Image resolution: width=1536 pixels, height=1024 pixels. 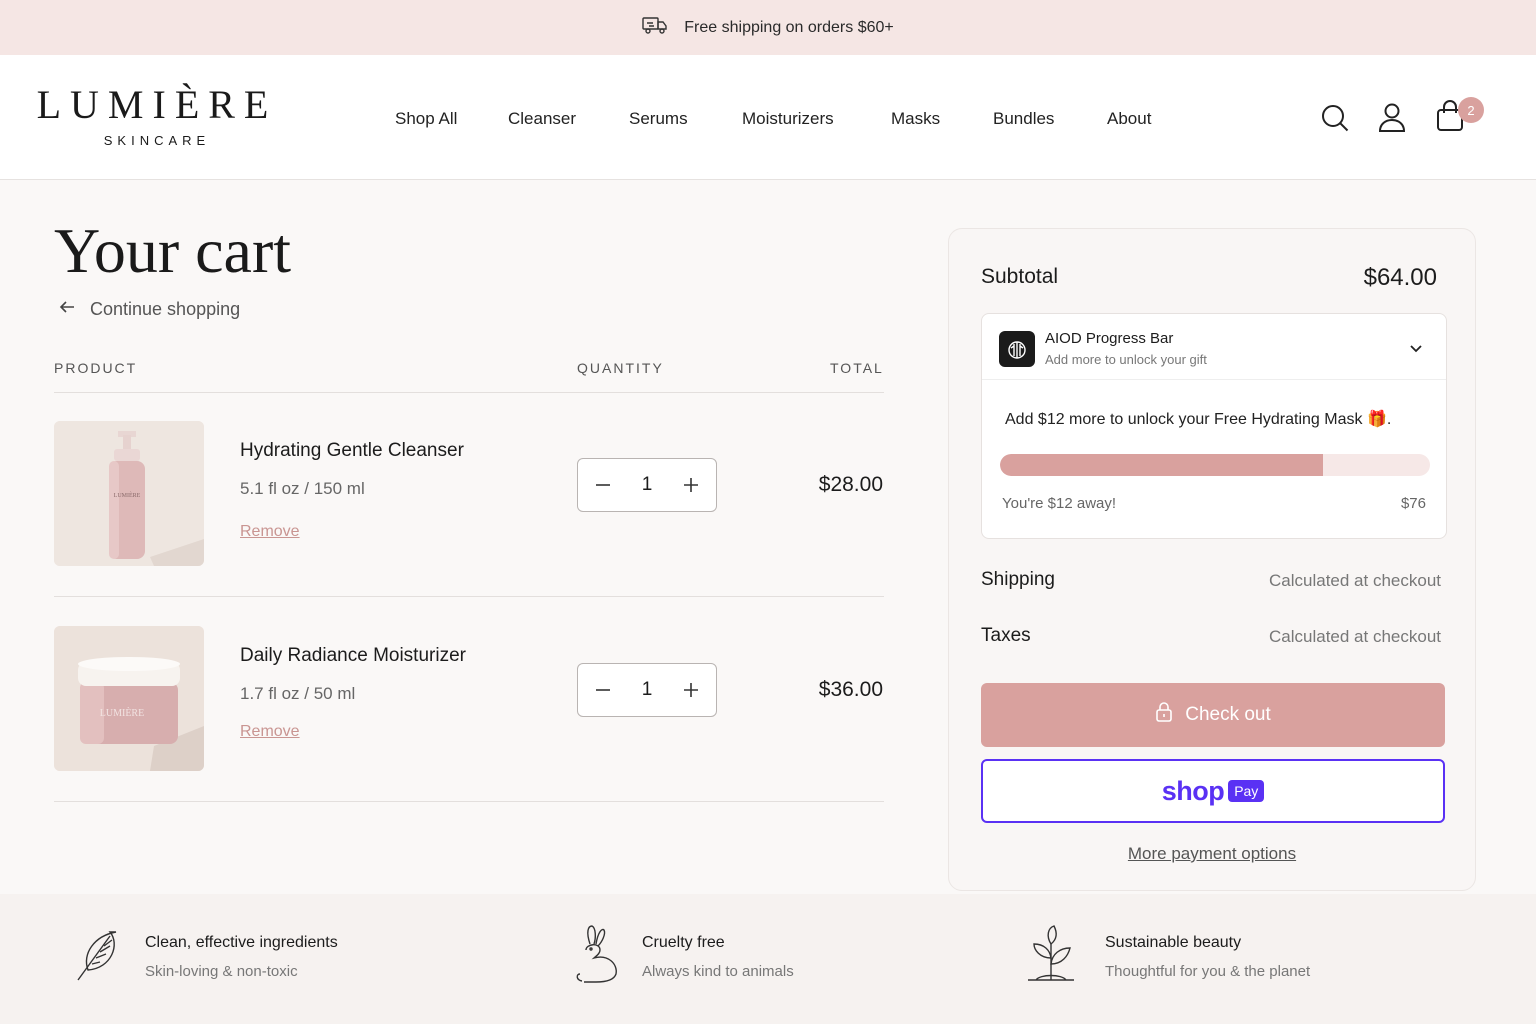 What do you see at coordinates (173, 250) in the screenshot?
I see `page-title: Your cart` at bounding box center [173, 250].